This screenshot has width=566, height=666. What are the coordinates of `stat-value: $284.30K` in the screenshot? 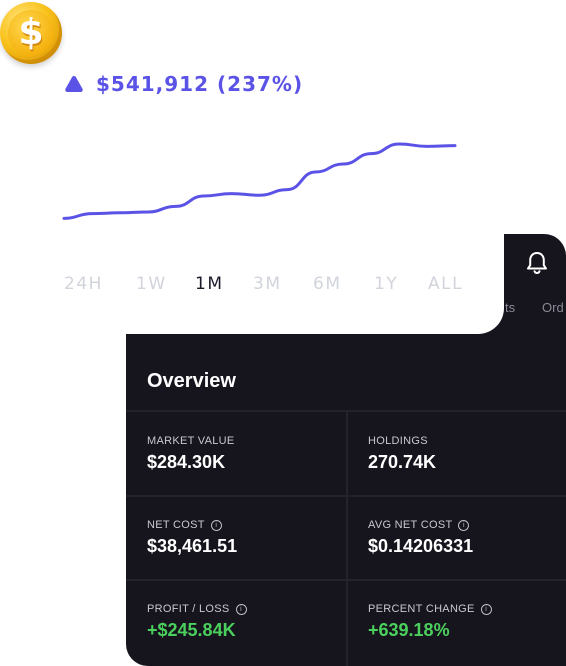 It's located at (186, 462).